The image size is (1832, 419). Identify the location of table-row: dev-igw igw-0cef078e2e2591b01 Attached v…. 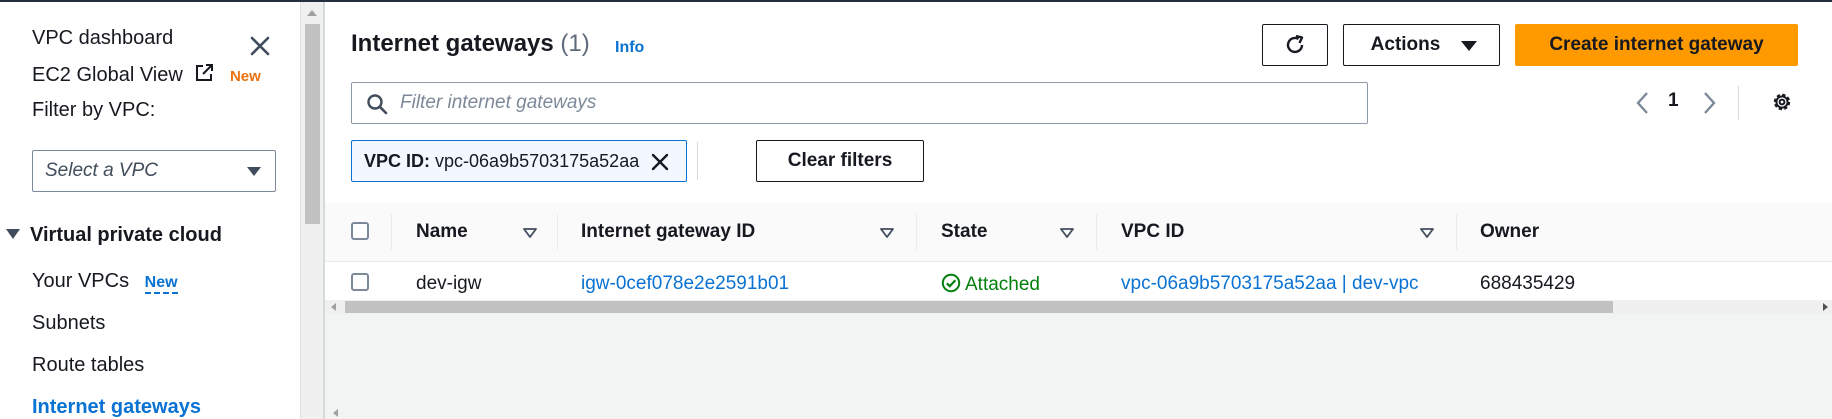
(1078, 283).